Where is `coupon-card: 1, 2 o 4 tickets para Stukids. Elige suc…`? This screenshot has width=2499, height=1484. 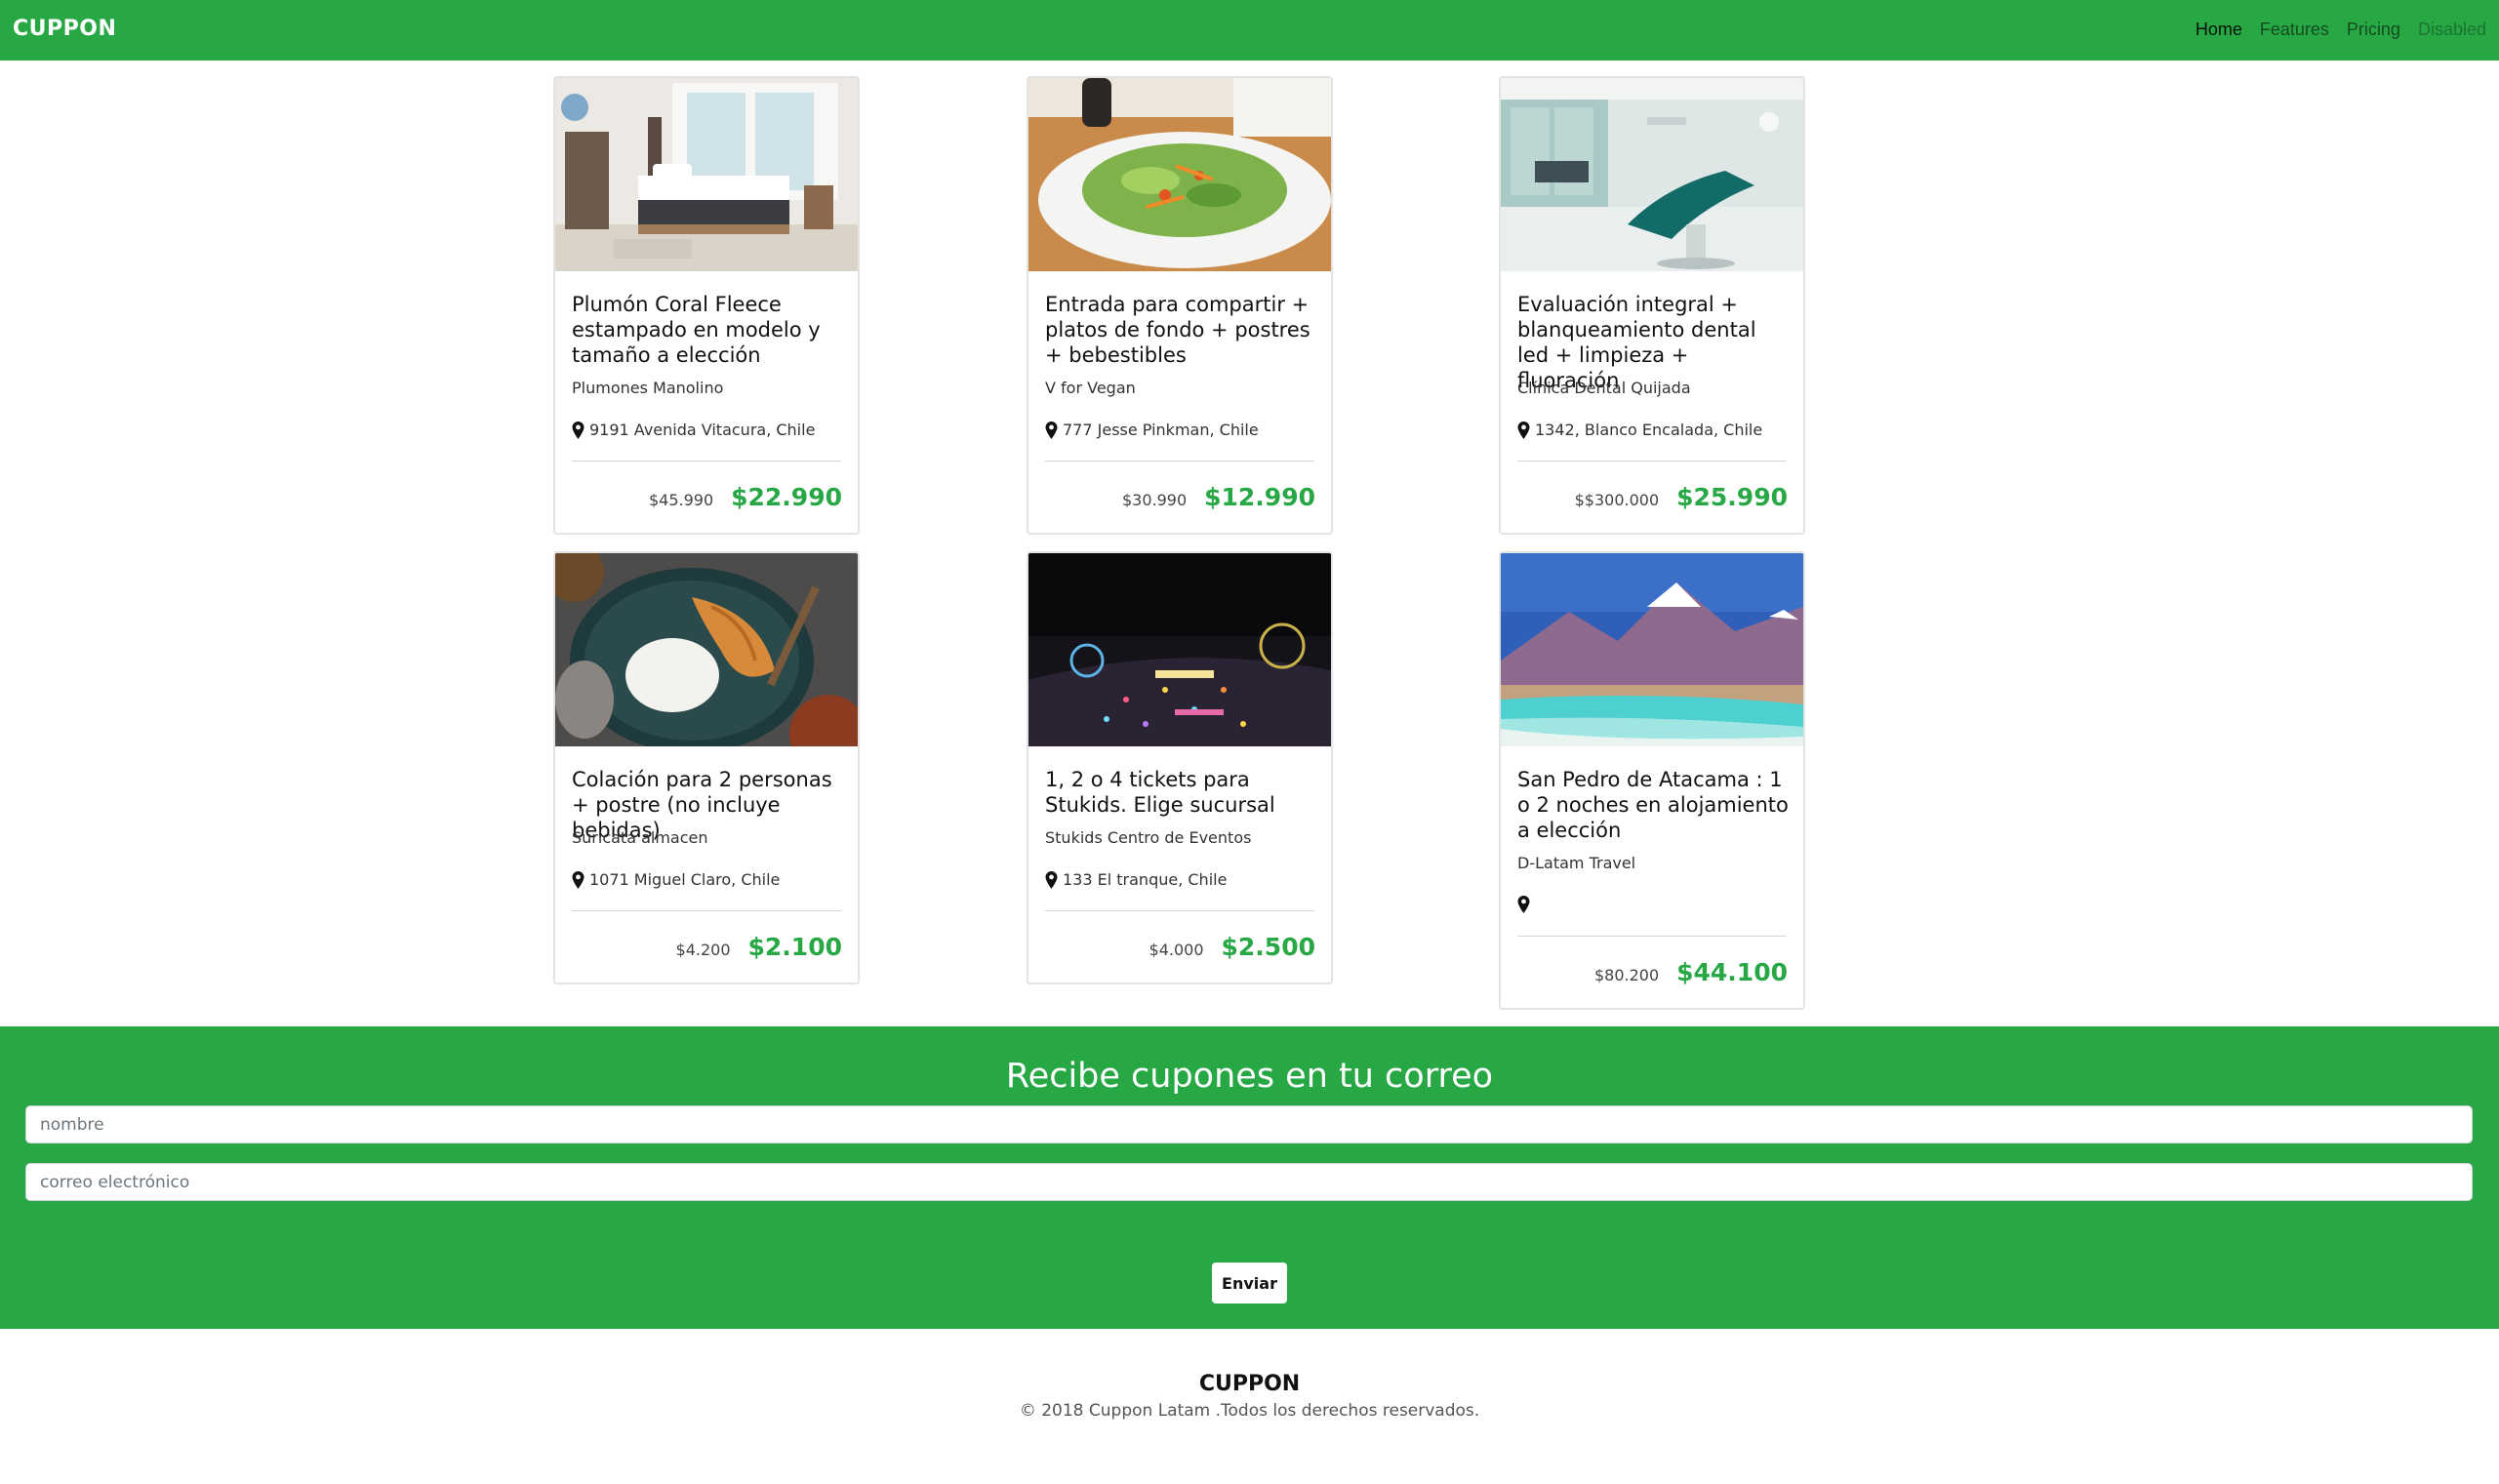
coupon-card: 1, 2 o 4 tickets para Stukids. Elige suc… is located at coordinates (1180, 767).